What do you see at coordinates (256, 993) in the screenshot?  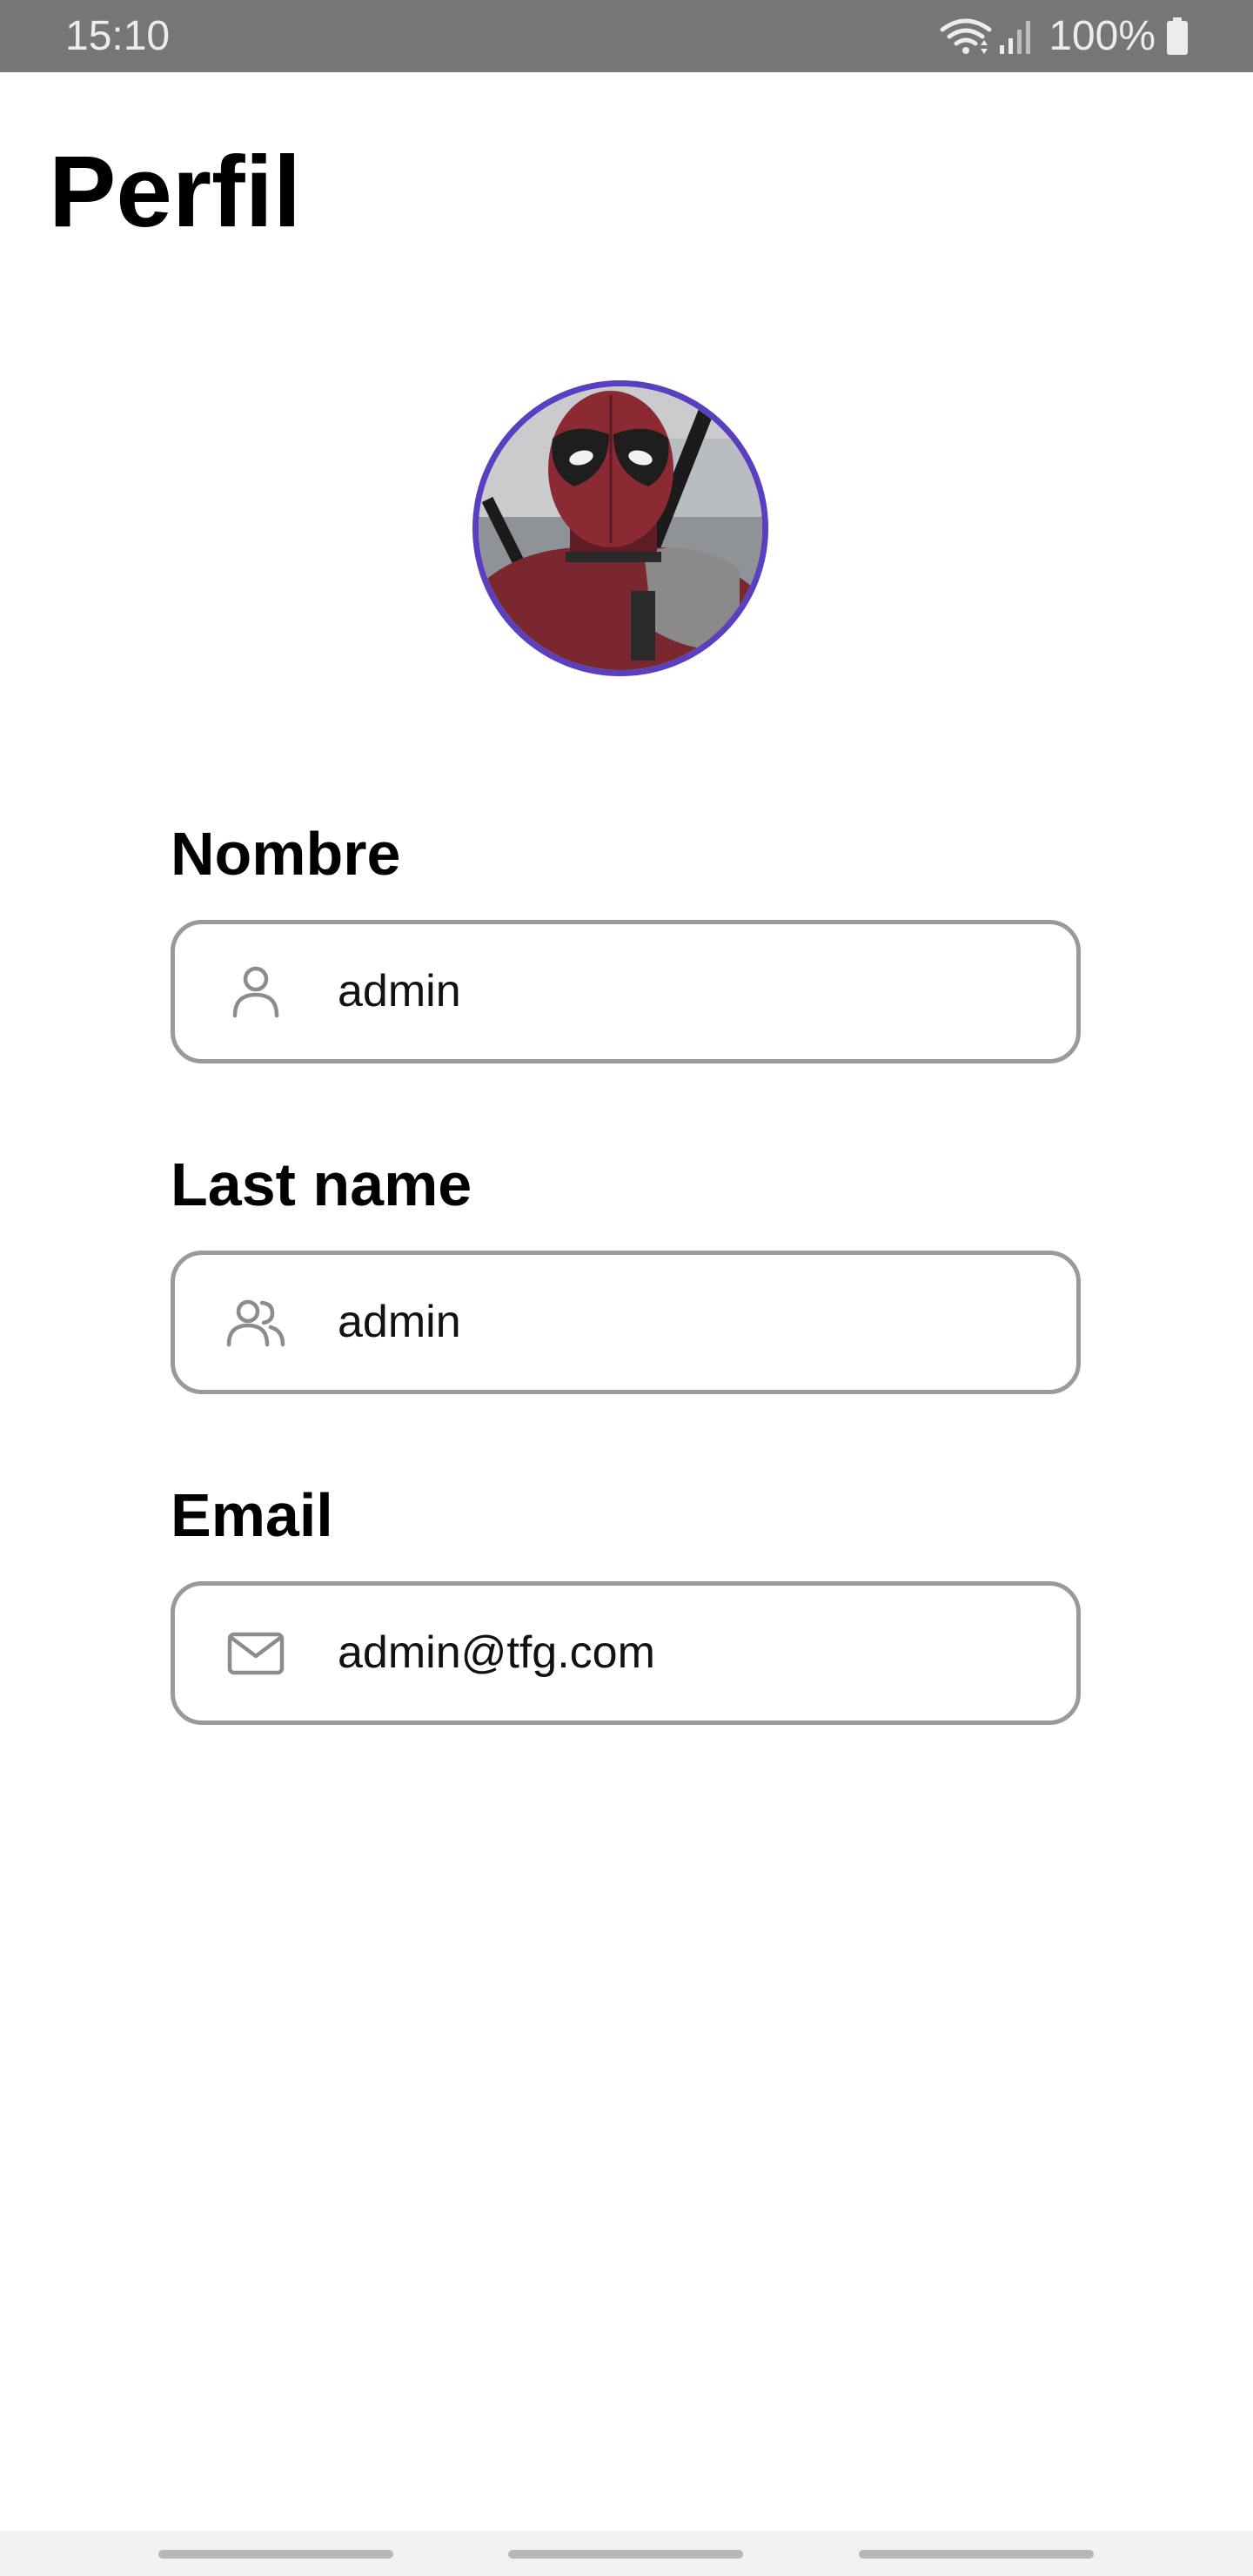 I see `person-icon` at bounding box center [256, 993].